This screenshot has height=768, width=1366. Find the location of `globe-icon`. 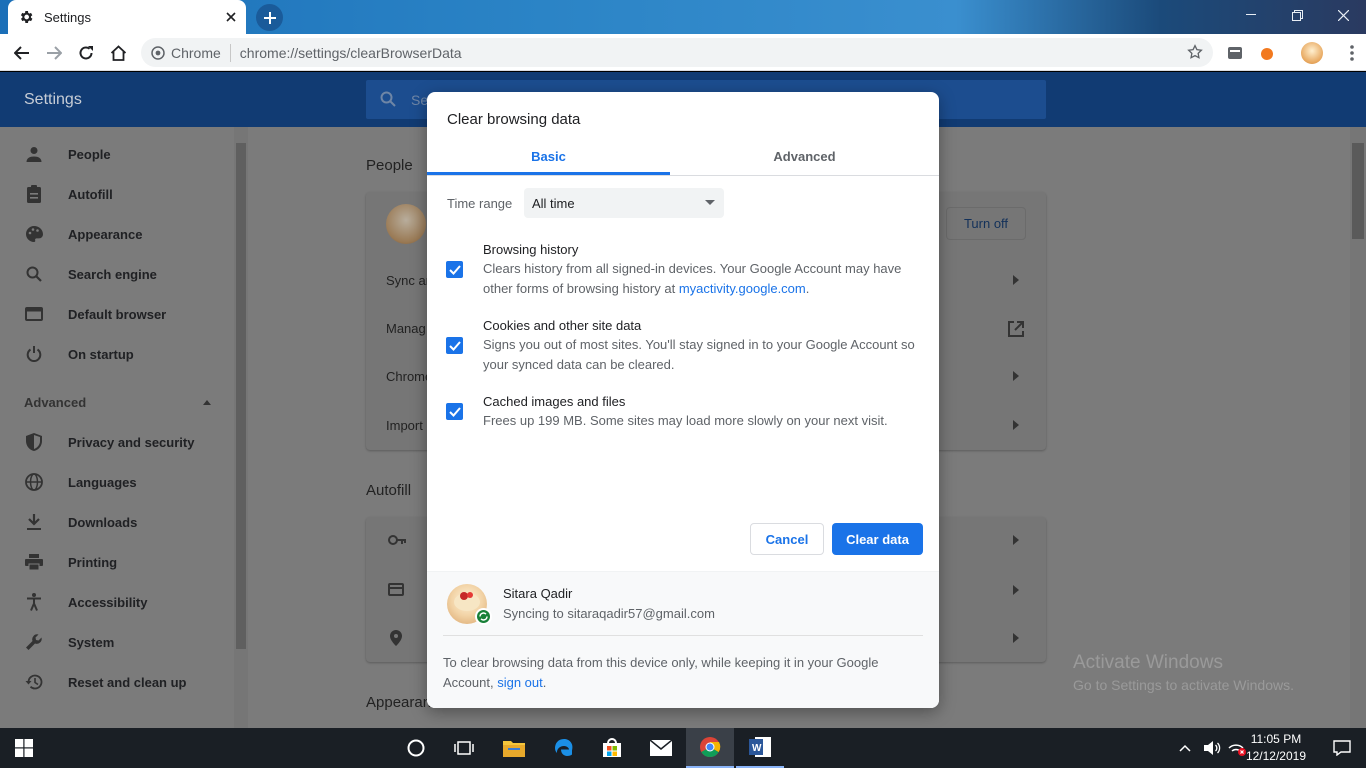

globe-icon is located at coordinates (34, 482).